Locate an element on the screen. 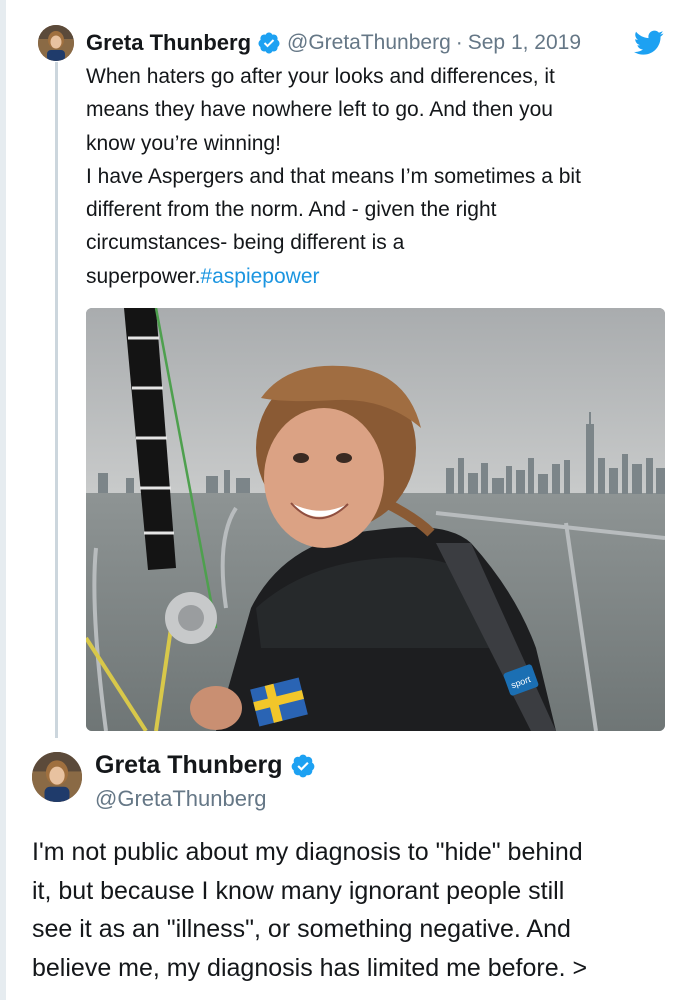 The image size is (679, 1000). tweet-text-line: know you’re winning! is located at coordinates (183, 143).